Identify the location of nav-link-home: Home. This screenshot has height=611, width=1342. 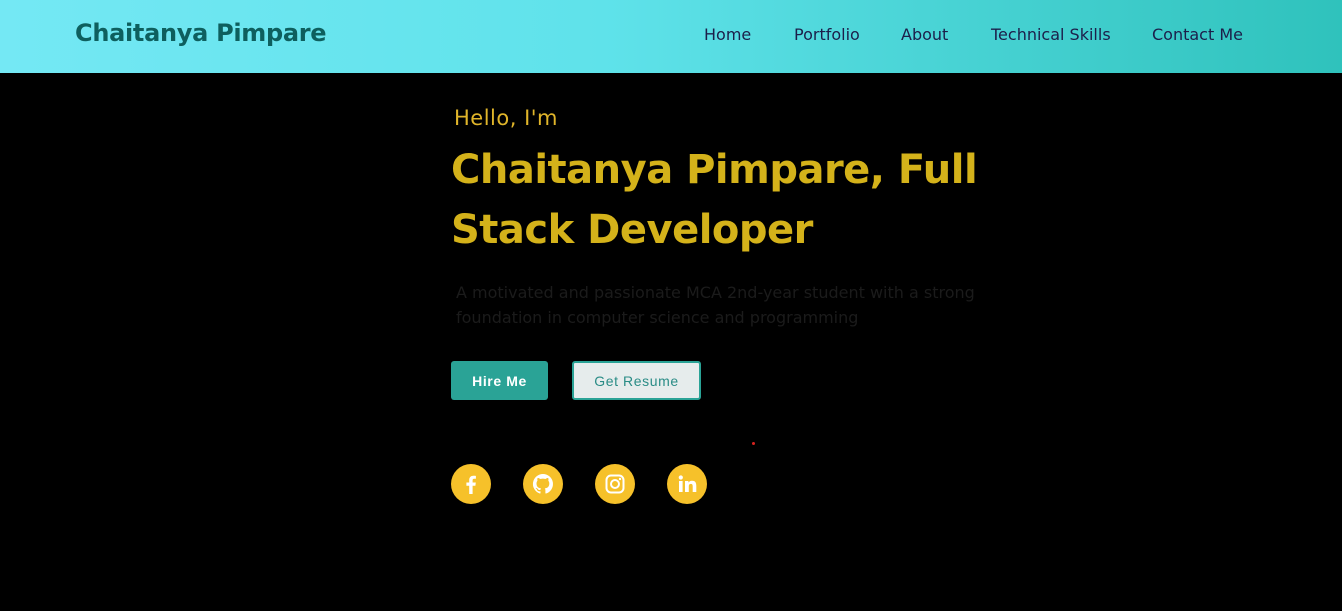
(727, 34).